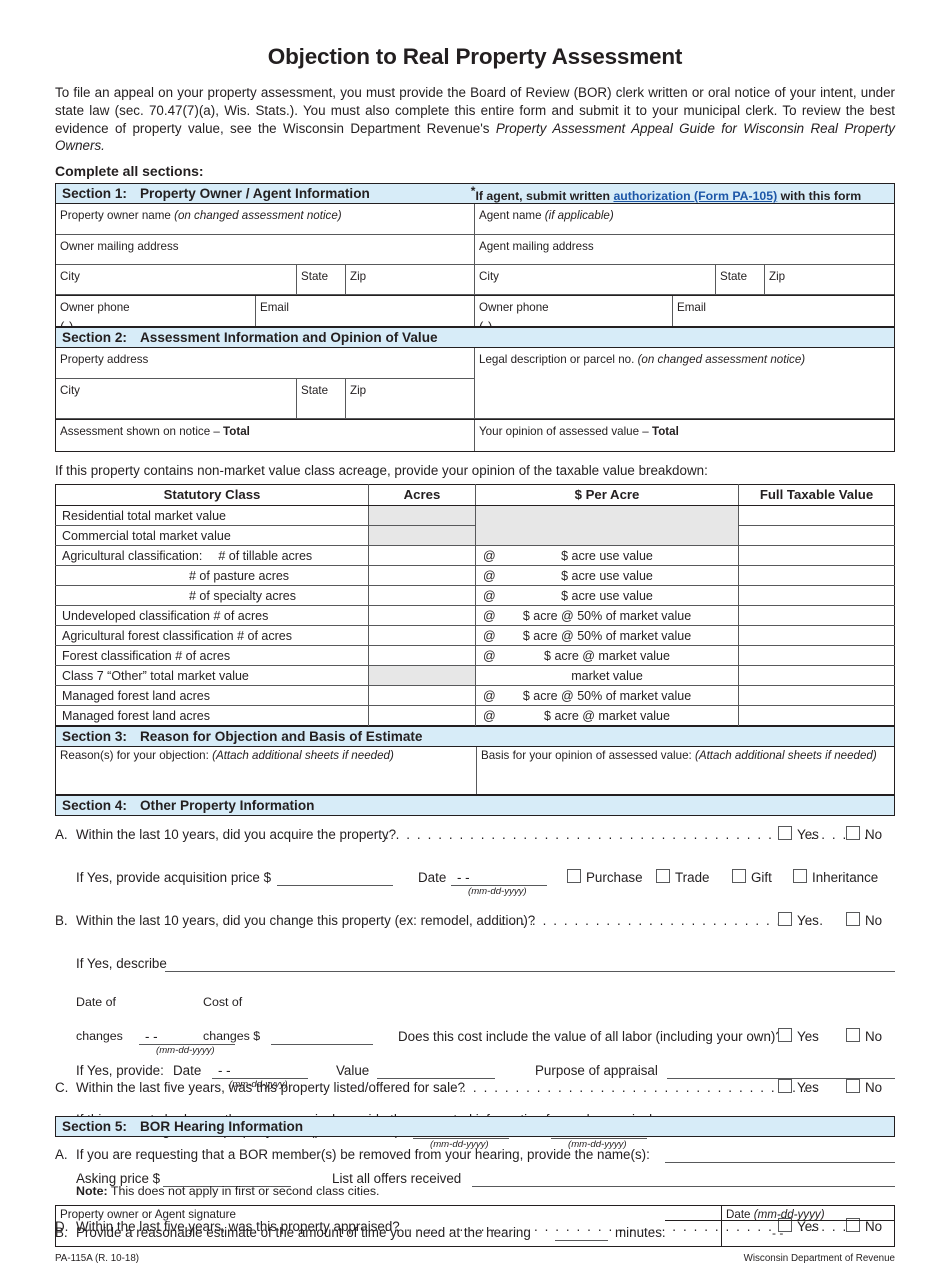 This screenshot has width=950, height=1274. I want to click on cell-statutory-class: Class 7 “Other” total market value, so click(212, 676).